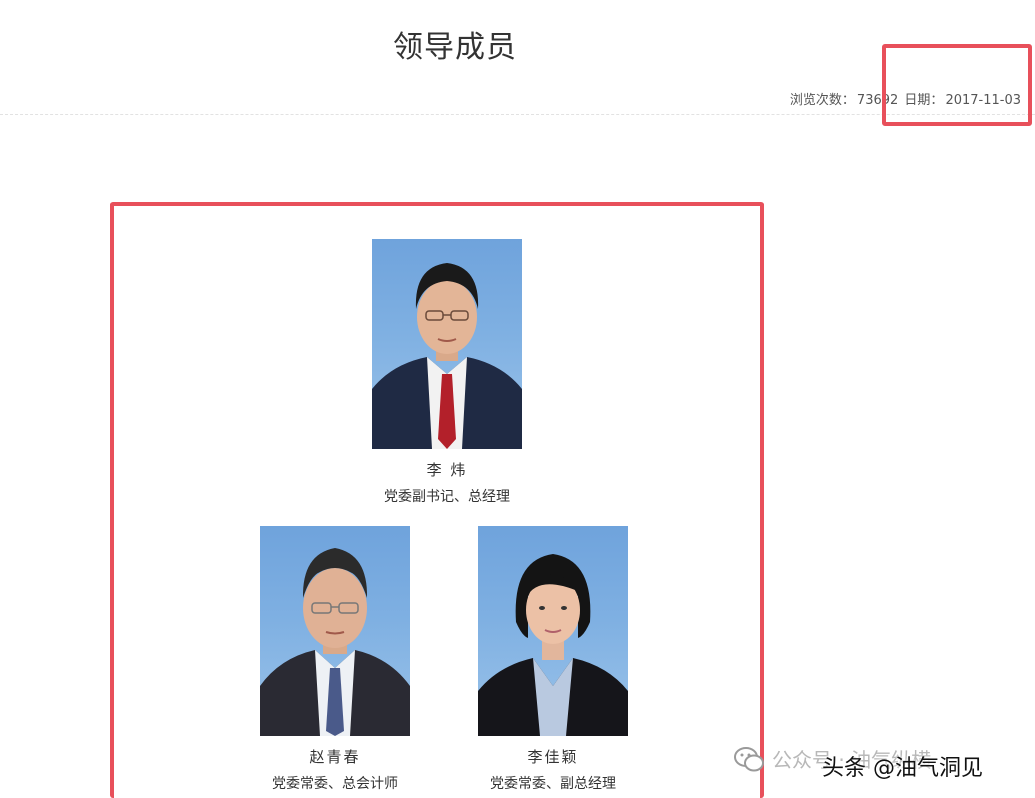 This screenshot has height=798, width=1035. Describe the element at coordinates (455, 47) in the screenshot. I see `page-title: 领导成员` at that location.